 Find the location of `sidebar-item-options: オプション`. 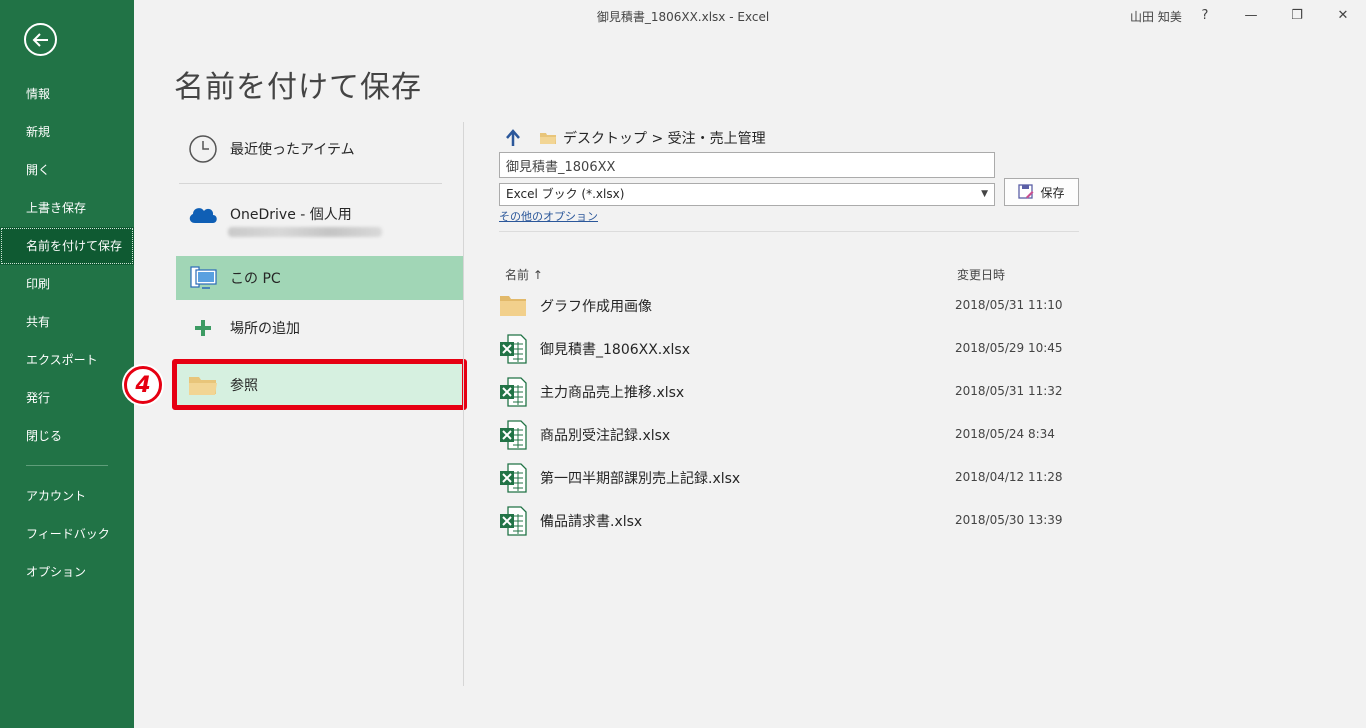

sidebar-item-options: オプション is located at coordinates (67, 572).